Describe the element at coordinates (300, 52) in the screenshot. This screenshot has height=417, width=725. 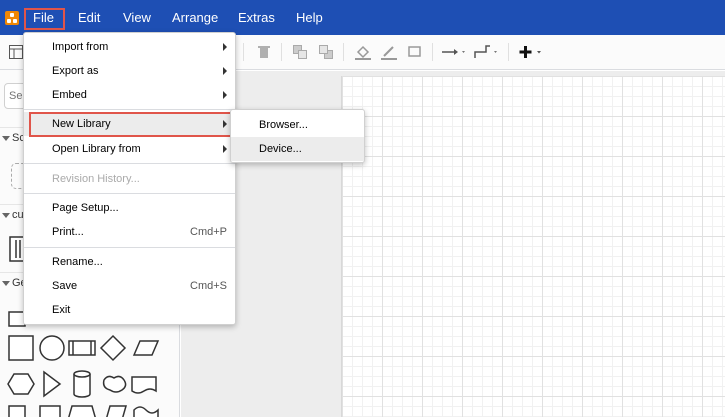
I see `to-front-icon` at that location.